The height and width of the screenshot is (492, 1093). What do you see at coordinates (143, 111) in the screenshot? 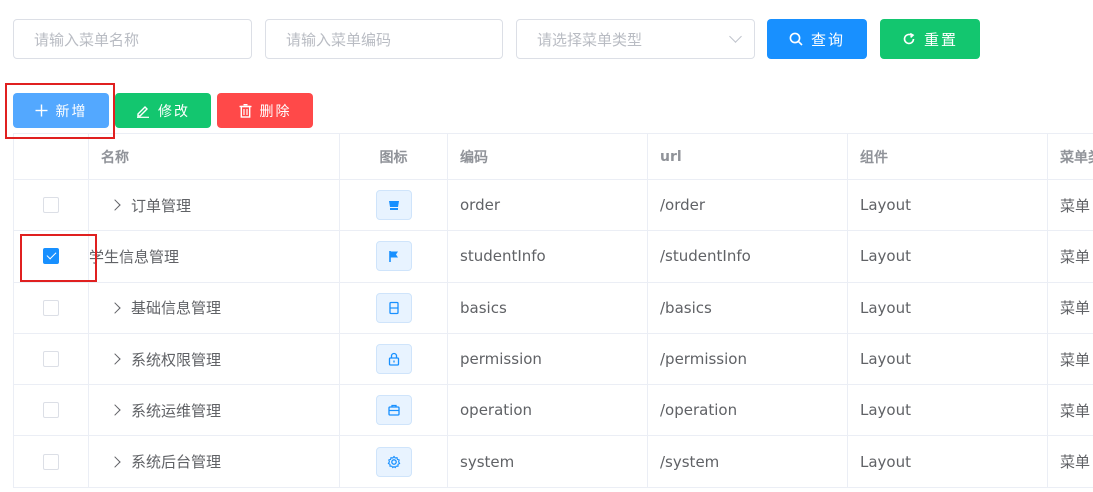
I see `edit-icon` at bounding box center [143, 111].